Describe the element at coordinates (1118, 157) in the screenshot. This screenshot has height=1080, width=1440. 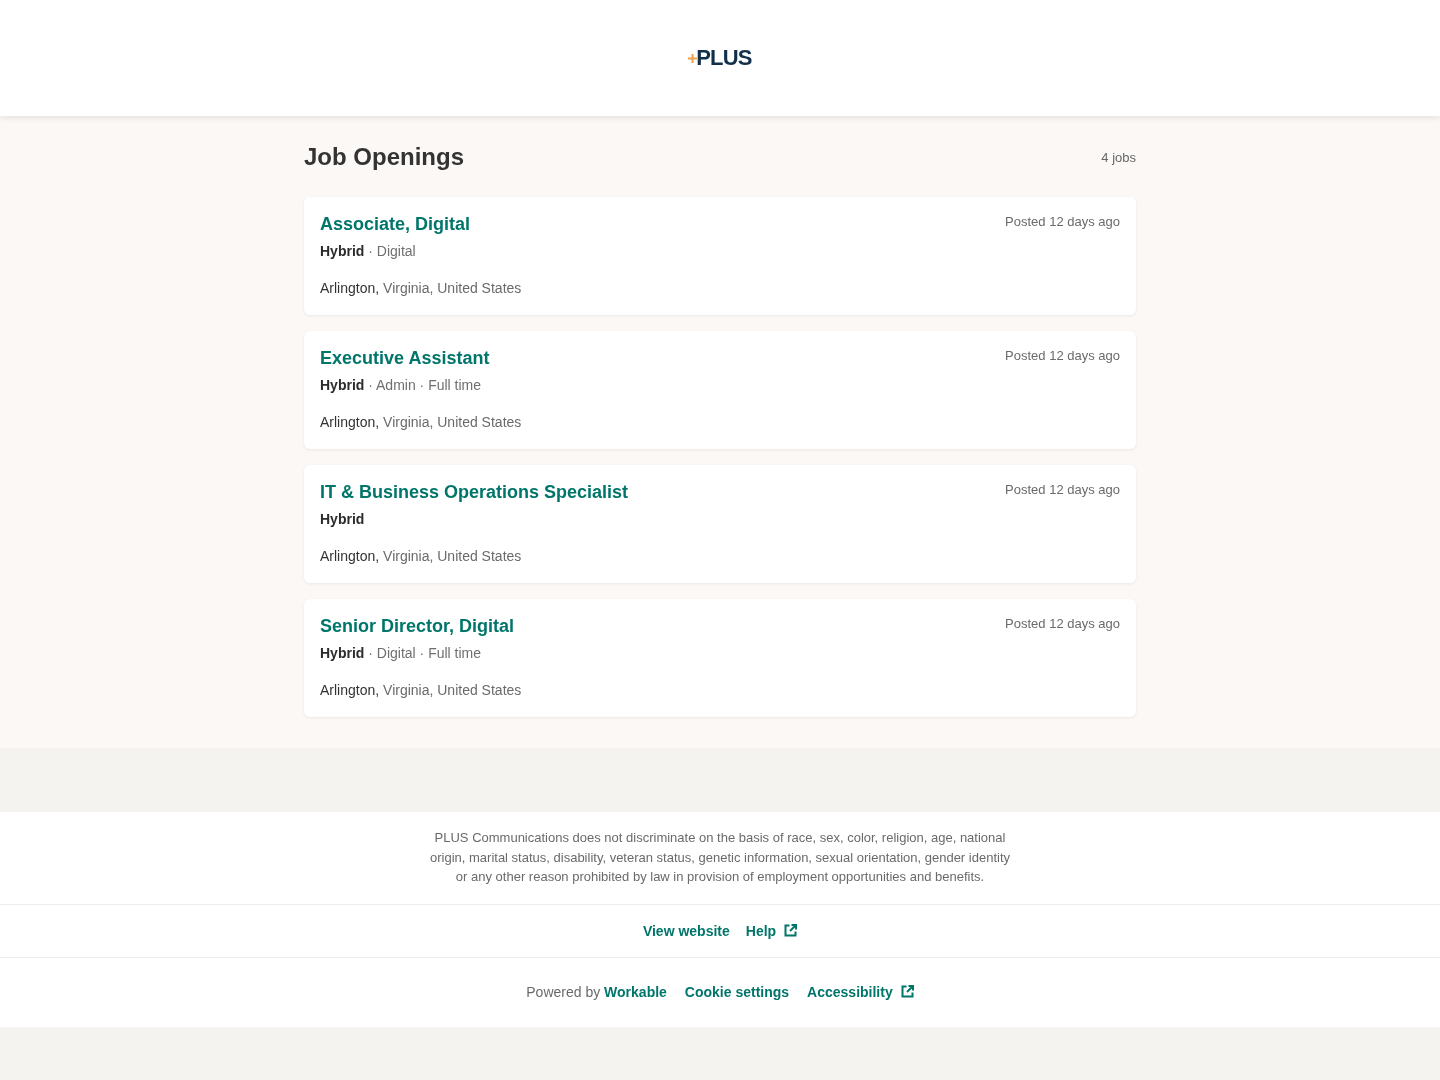
I see `job-count: 4 jobs` at that location.